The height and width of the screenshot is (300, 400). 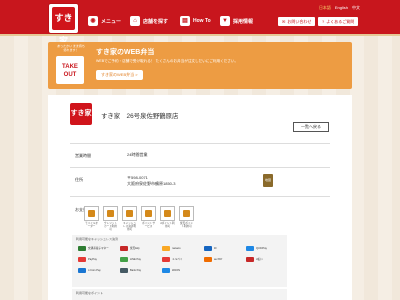 What do you see at coordinates (137, 154) in the screenshot?
I see `hours-value: 24時間営業` at bounding box center [137, 154].